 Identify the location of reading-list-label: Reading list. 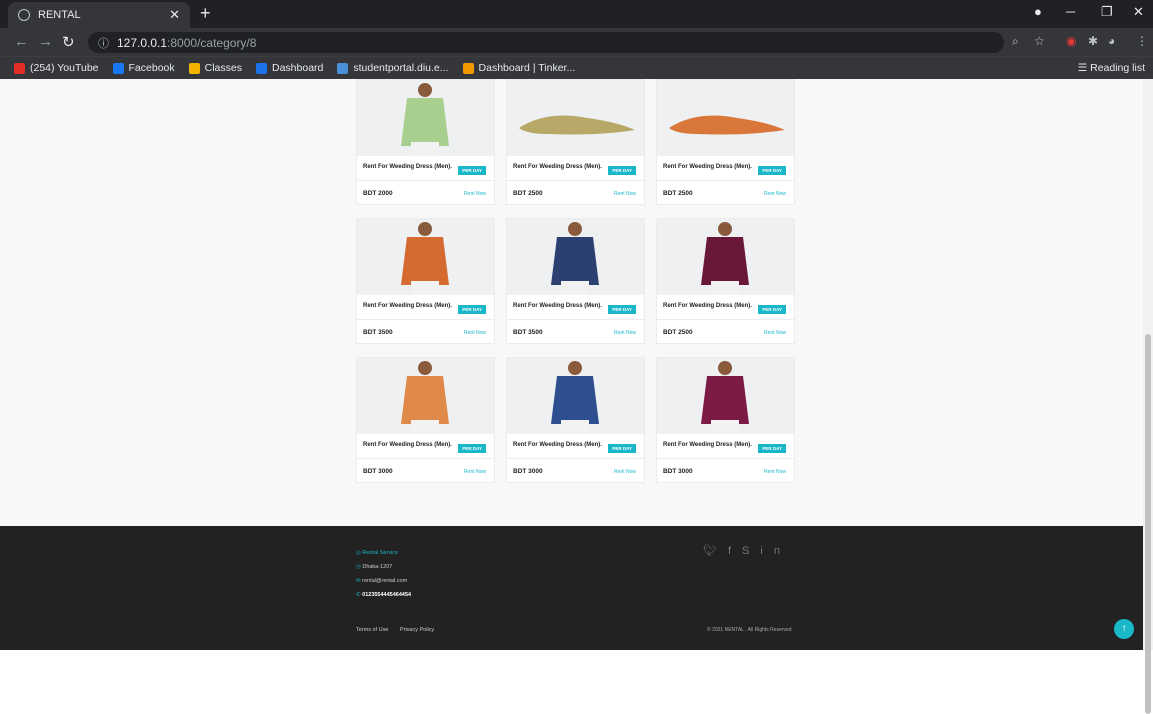
(1117, 68).